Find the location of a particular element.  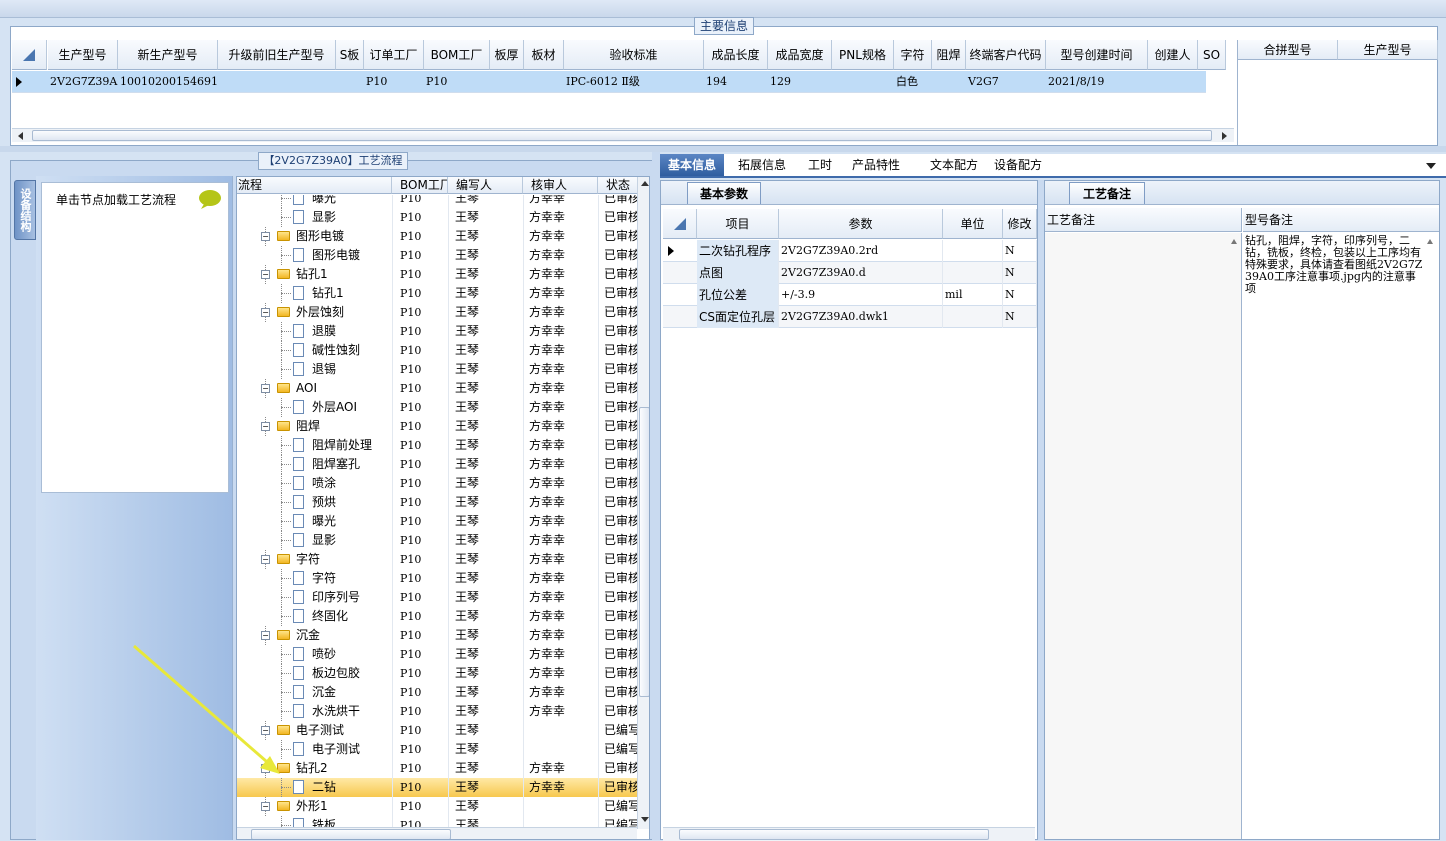

tree-leaf-row: 钻孔1 P10 王琴 方幸幸 已审核 is located at coordinates (437, 293).